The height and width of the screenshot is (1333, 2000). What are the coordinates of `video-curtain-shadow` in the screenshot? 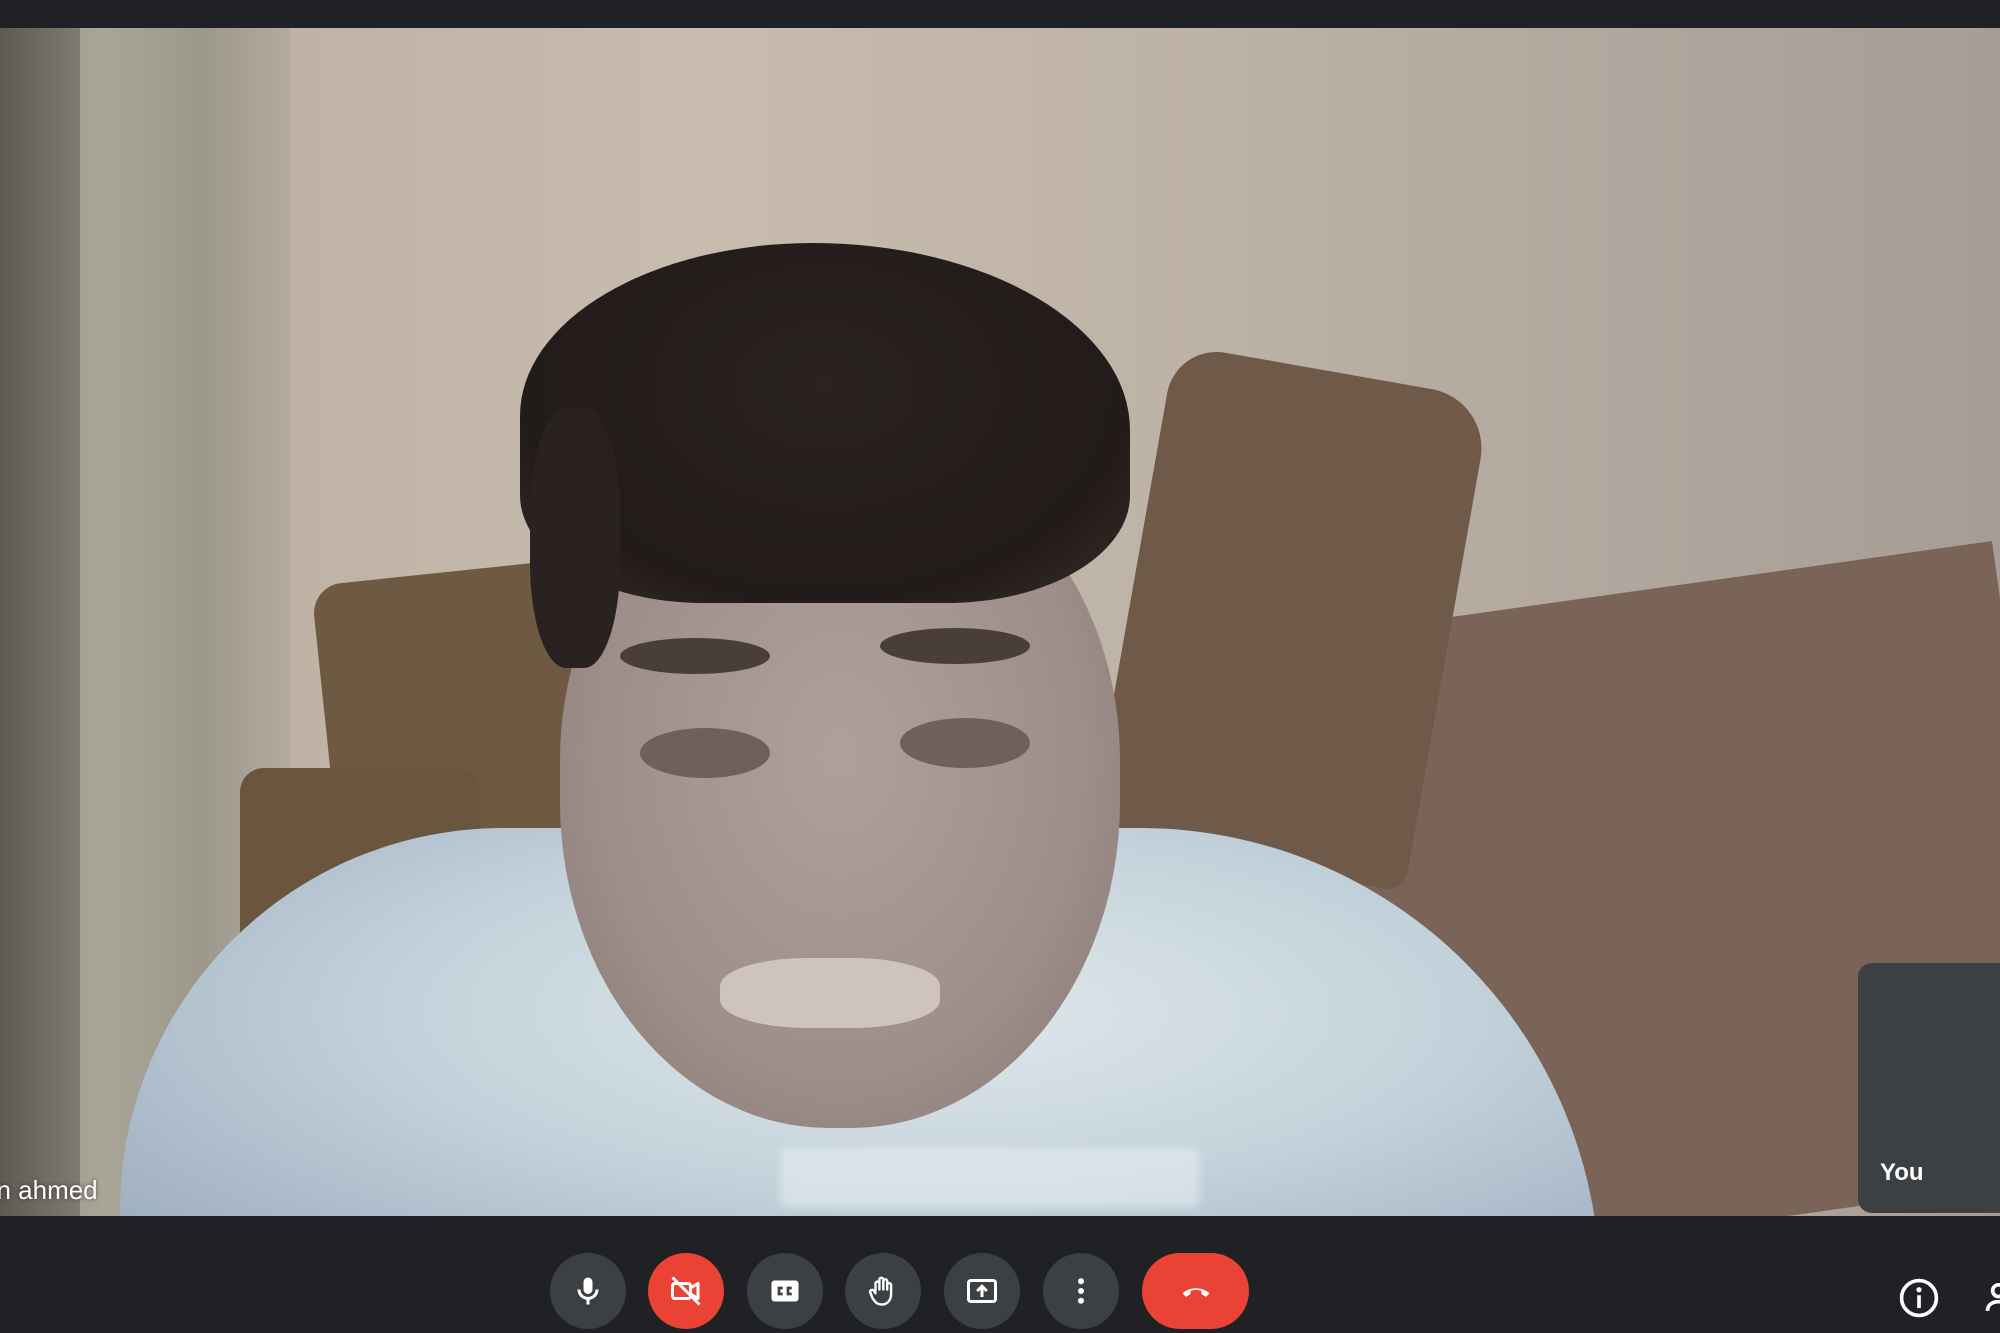 It's located at (40, 622).